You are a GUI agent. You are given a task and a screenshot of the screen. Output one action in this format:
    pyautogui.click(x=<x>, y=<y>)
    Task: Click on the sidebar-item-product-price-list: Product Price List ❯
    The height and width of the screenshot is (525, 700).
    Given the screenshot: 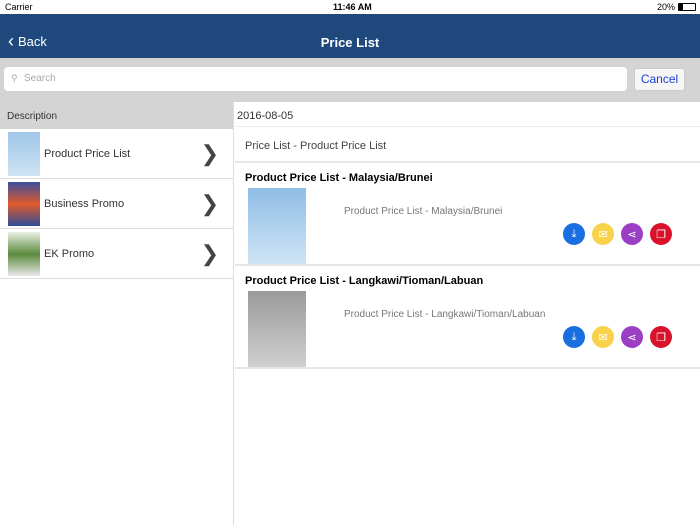 What is the action you would take?
    pyautogui.click(x=116, y=154)
    